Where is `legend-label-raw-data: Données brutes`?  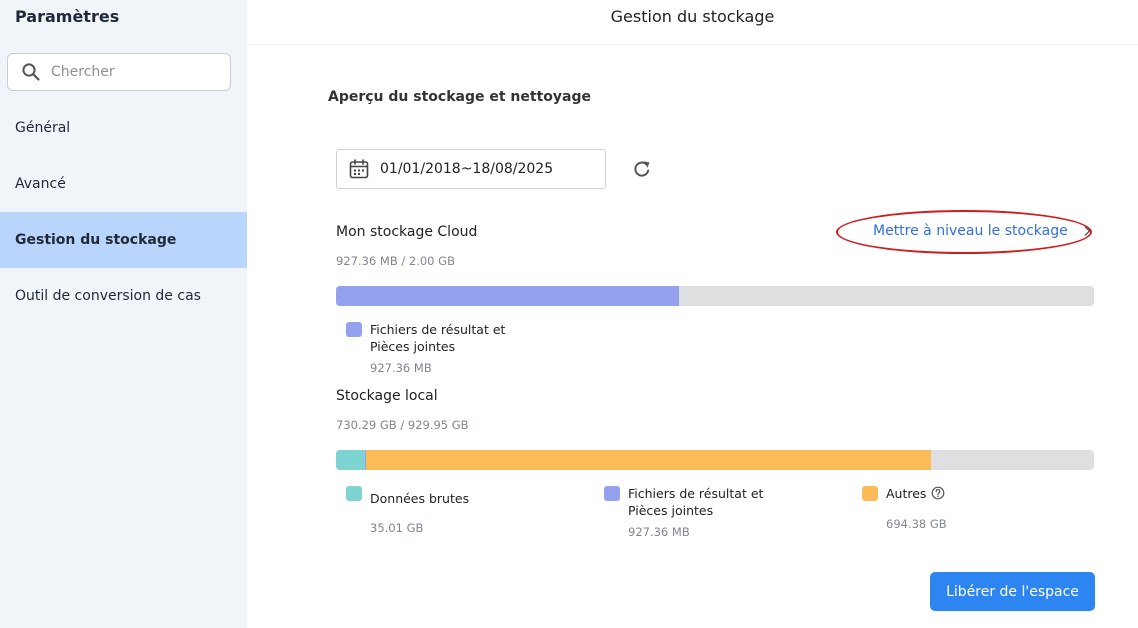 legend-label-raw-data: Données brutes is located at coordinates (420, 498).